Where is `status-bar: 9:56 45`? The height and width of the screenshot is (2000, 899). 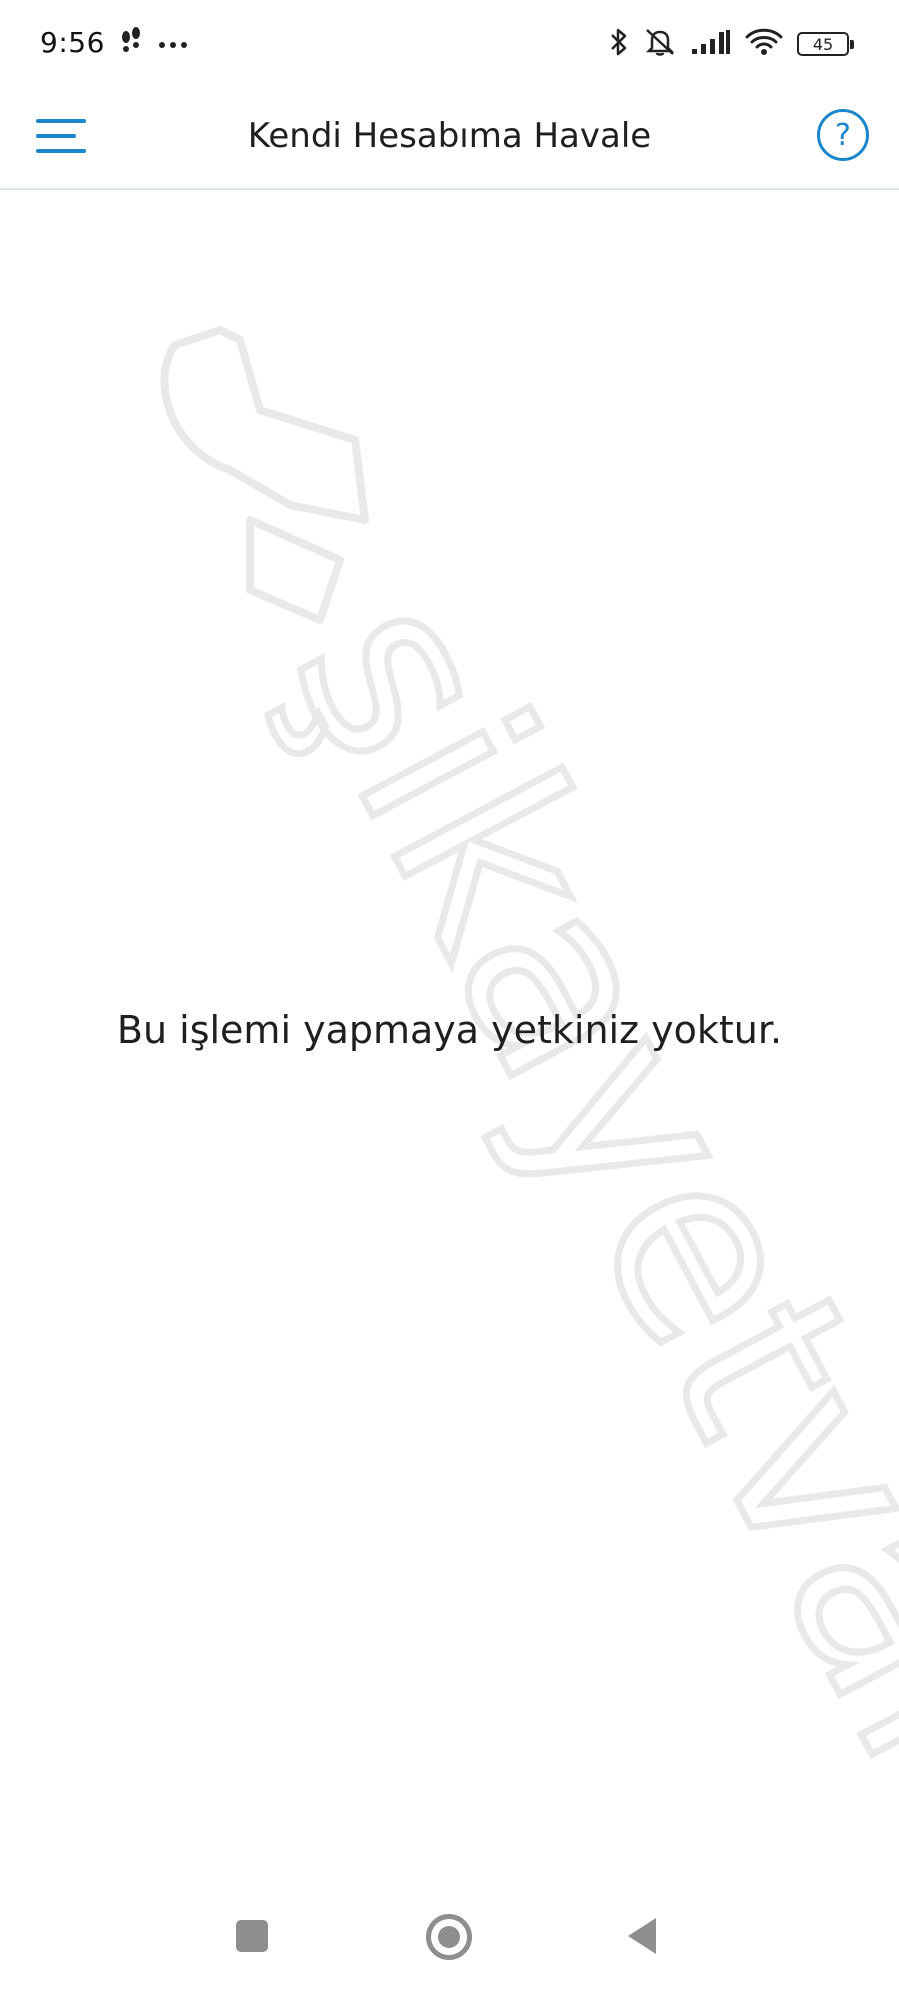
status-bar: 9:56 45 is located at coordinates (449, 45).